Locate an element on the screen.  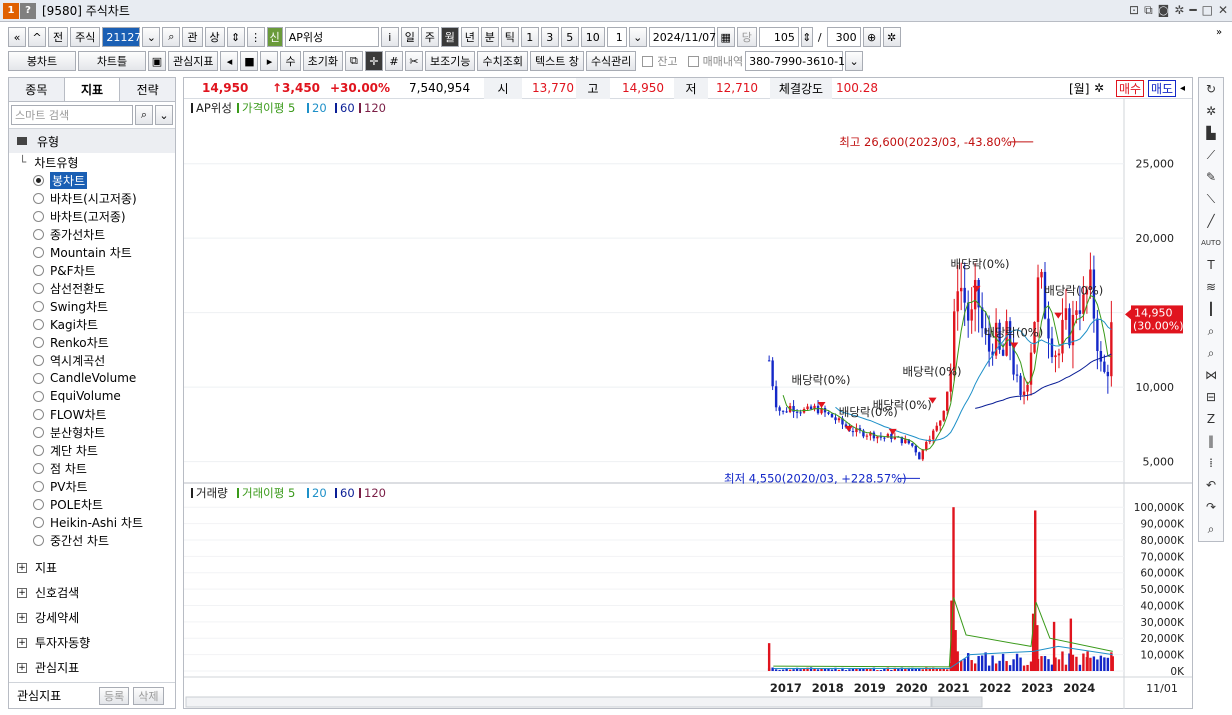
prev-button: « is located at coordinates (17, 37).